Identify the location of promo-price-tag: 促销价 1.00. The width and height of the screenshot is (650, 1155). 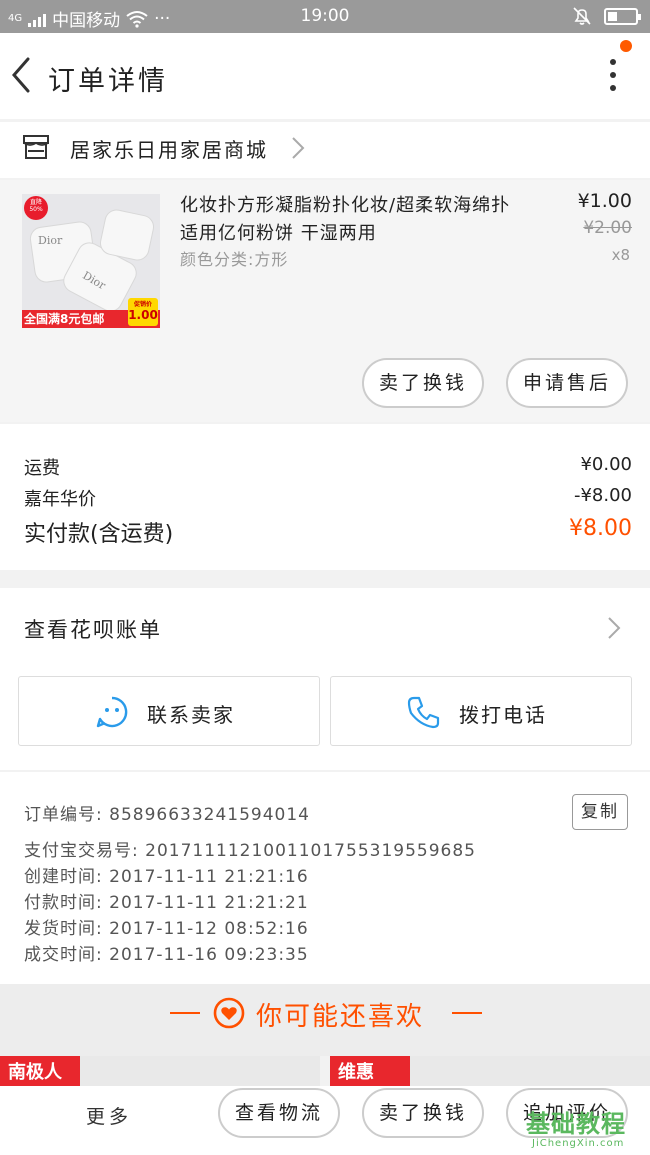
(143, 312).